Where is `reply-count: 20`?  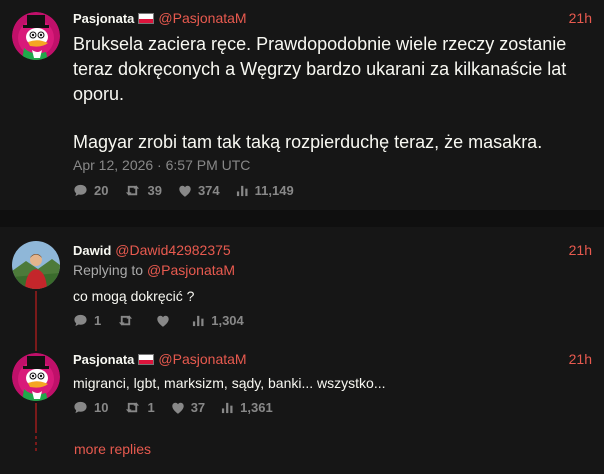
reply-count: 20 is located at coordinates (90, 190).